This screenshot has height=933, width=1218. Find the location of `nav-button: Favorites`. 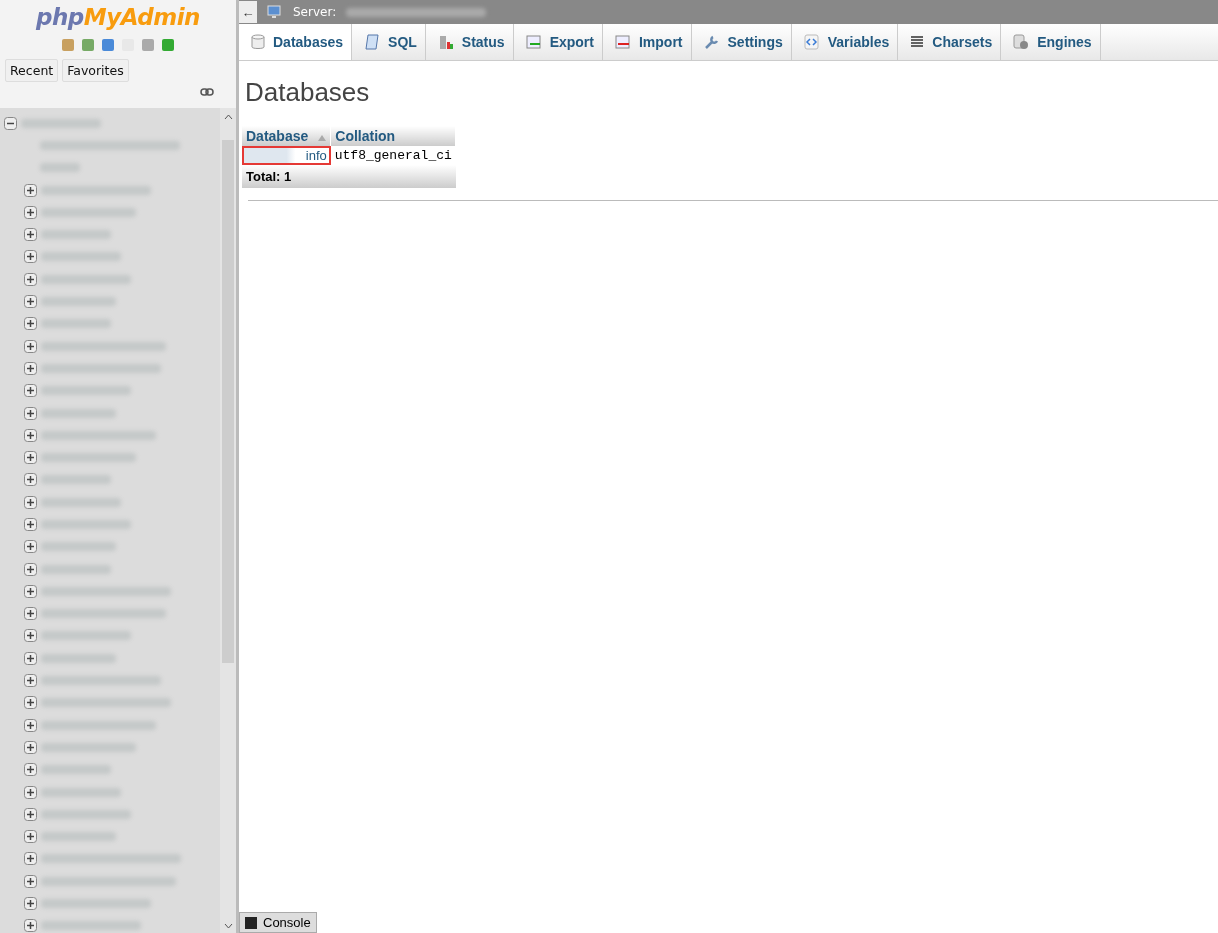

nav-button: Favorites is located at coordinates (95, 70).